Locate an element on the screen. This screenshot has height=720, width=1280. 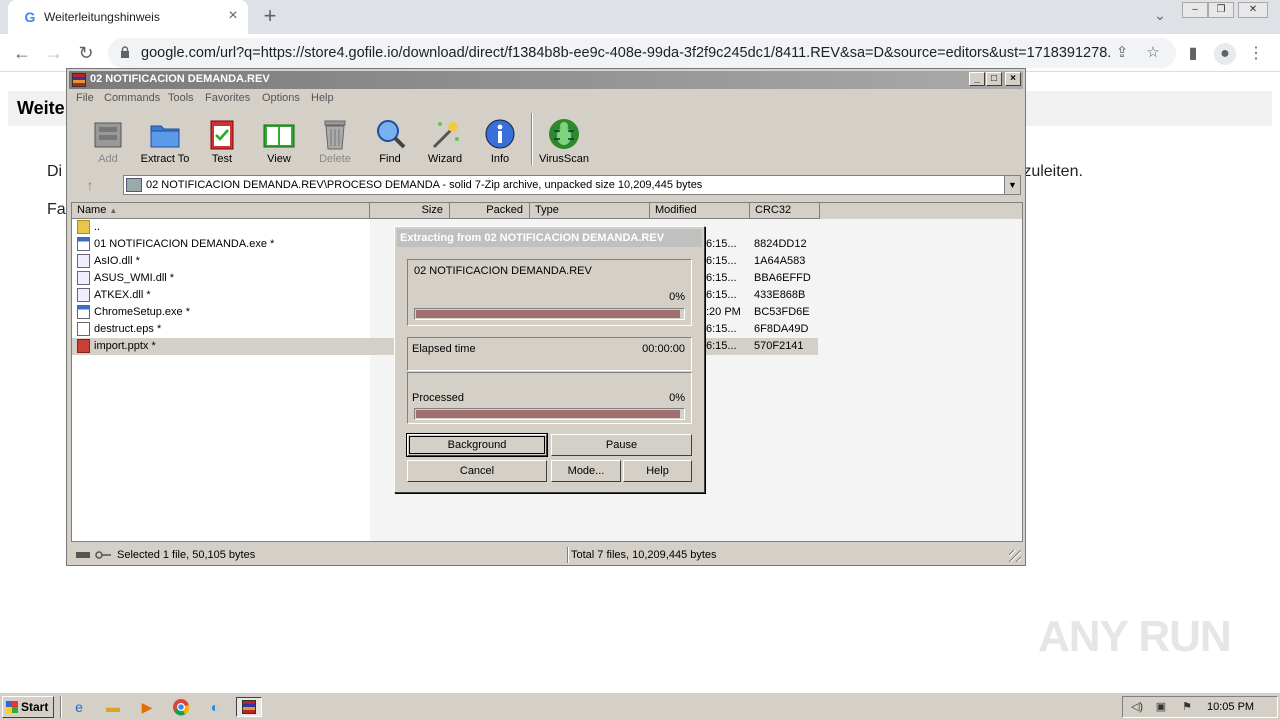
new-tab-plus-icon: + is located at coordinates (270, 17).